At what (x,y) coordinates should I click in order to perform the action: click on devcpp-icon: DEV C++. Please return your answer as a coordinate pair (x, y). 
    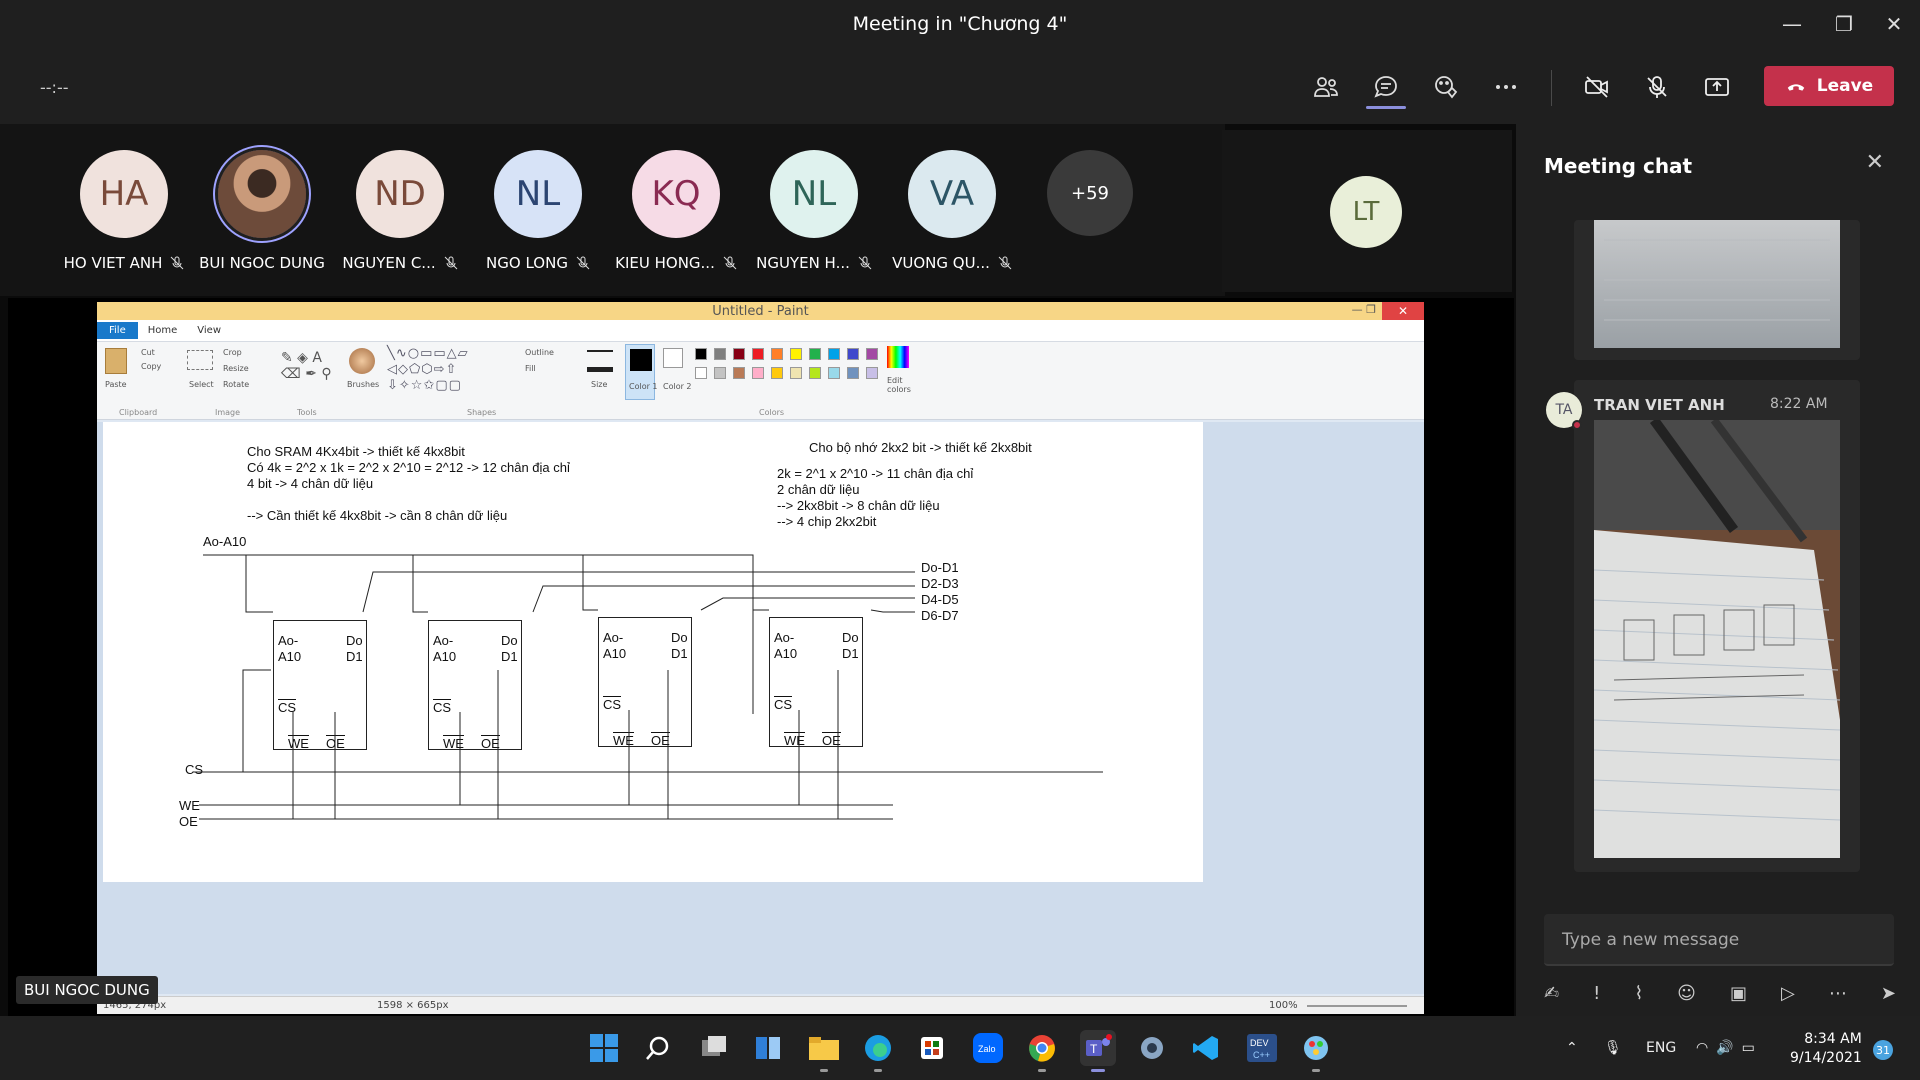
    Looking at the image, I should click on (1262, 1048).